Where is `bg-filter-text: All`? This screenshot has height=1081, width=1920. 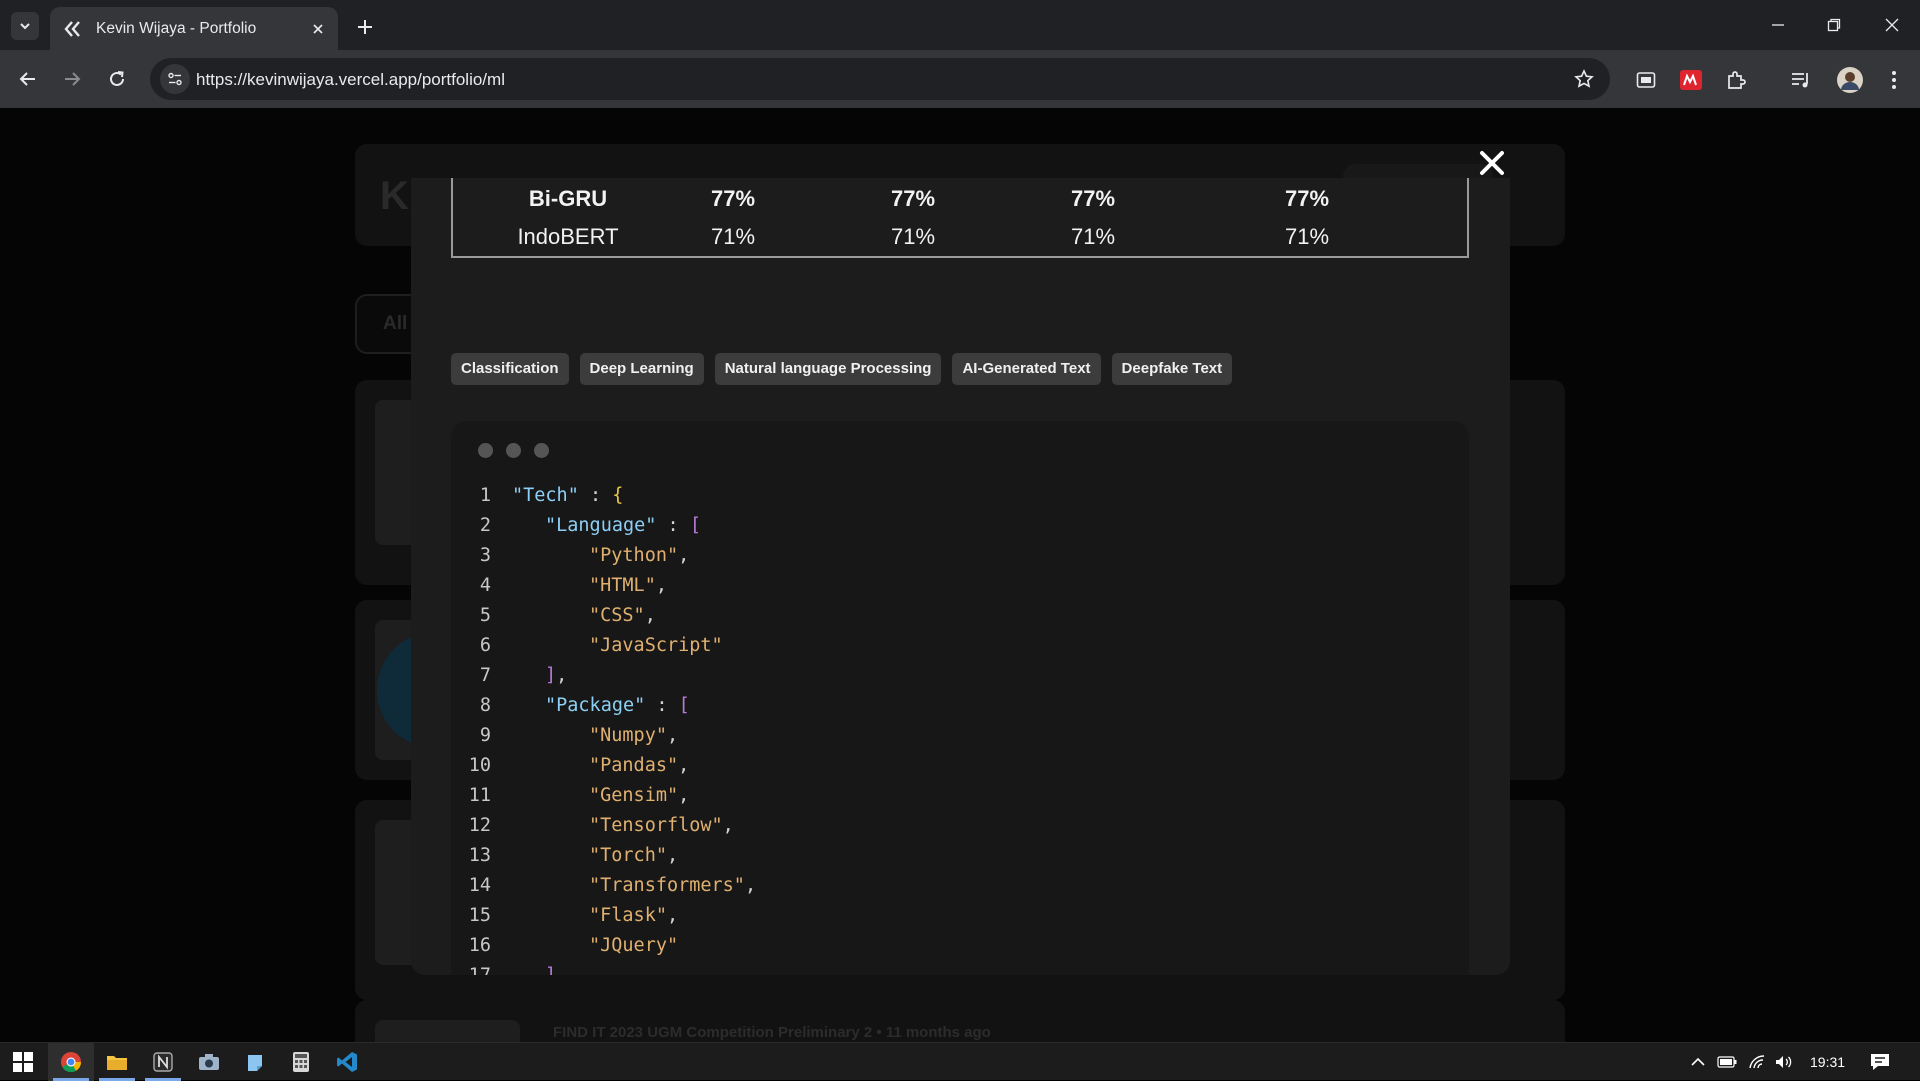 bg-filter-text: All is located at coordinates (395, 323).